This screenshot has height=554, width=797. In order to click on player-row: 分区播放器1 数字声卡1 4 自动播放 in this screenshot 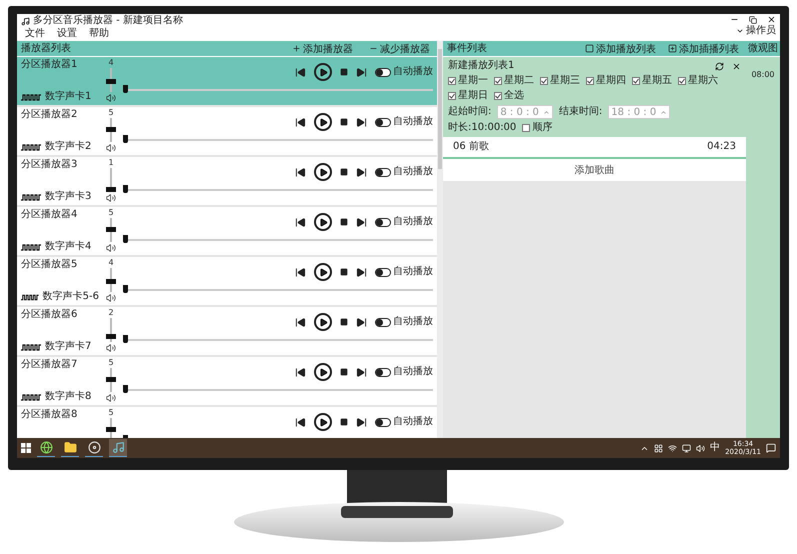, I will do `click(227, 82)`.